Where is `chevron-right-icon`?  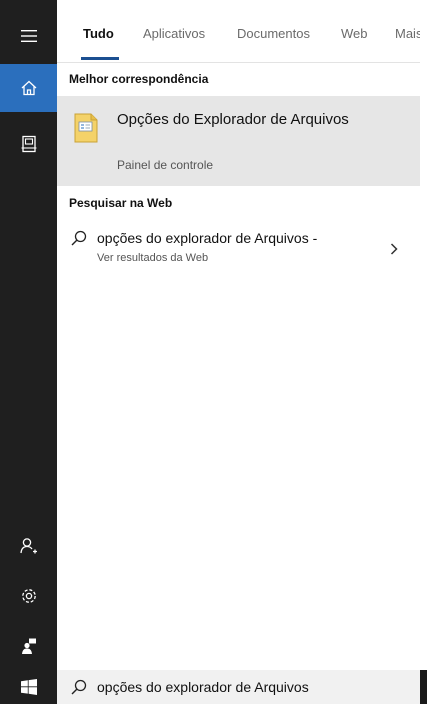 chevron-right-icon is located at coordinates (394, 251).